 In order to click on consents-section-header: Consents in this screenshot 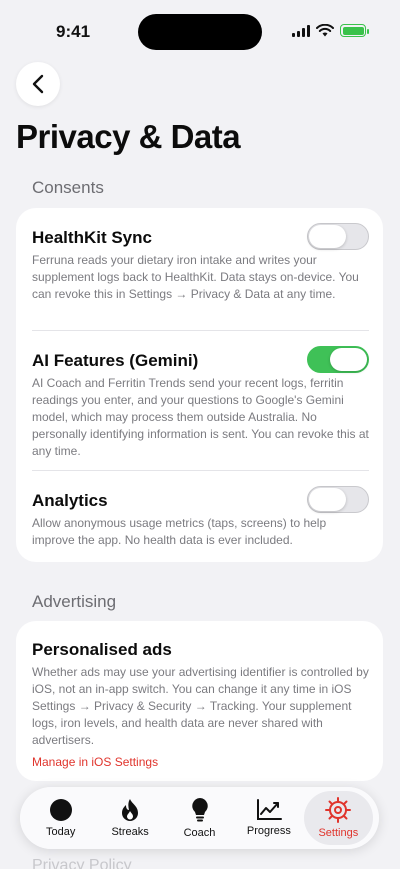, I will do `click(68, 187)`.